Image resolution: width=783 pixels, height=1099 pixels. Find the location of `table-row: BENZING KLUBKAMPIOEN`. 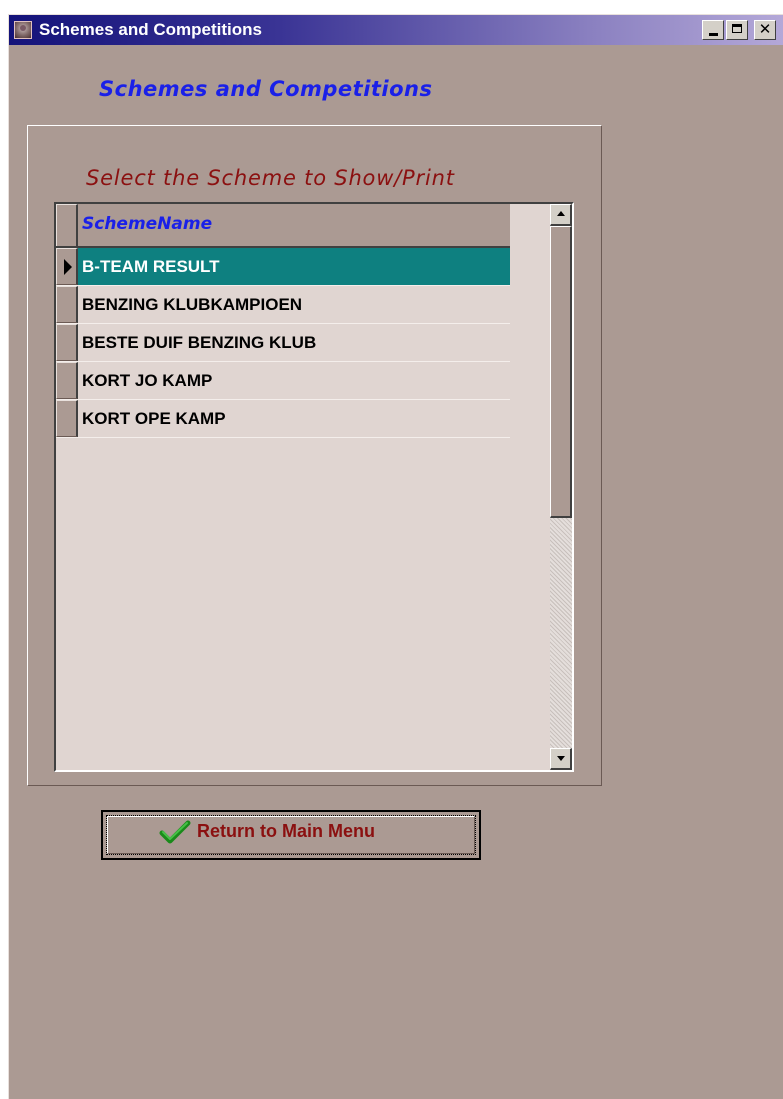

table-row: BENZING KLUBKAMPIOEN is located at coordinates (283, 305).